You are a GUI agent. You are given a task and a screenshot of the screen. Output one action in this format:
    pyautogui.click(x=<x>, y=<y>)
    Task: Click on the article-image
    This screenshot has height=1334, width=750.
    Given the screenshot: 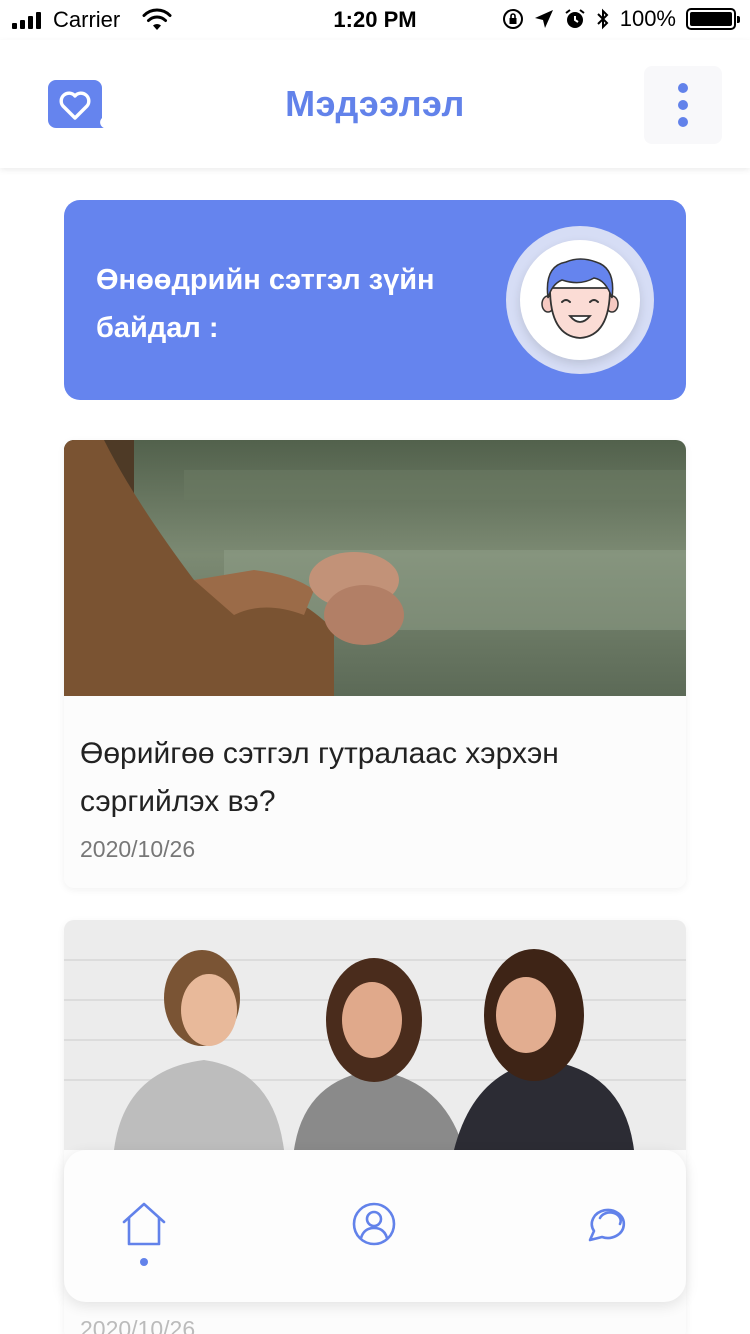 What is the action you would take?
    pyautogui.click(x=375, y=1035)
    